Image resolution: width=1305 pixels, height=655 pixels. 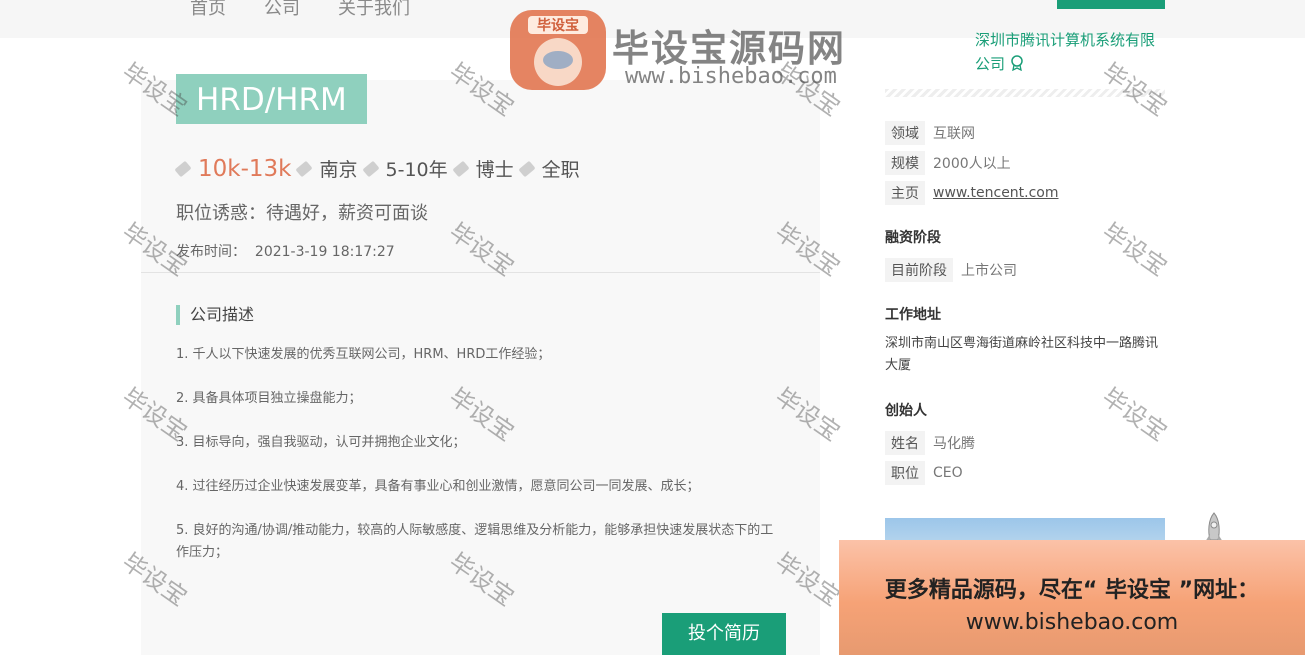 What do you see at coordinates (363, 354) in the screenshot?
I see `description-item: 1. 千人以下快速发展的优秀互联网公司，HRM、HRD工作经验；` at bounding box center [363, 354].